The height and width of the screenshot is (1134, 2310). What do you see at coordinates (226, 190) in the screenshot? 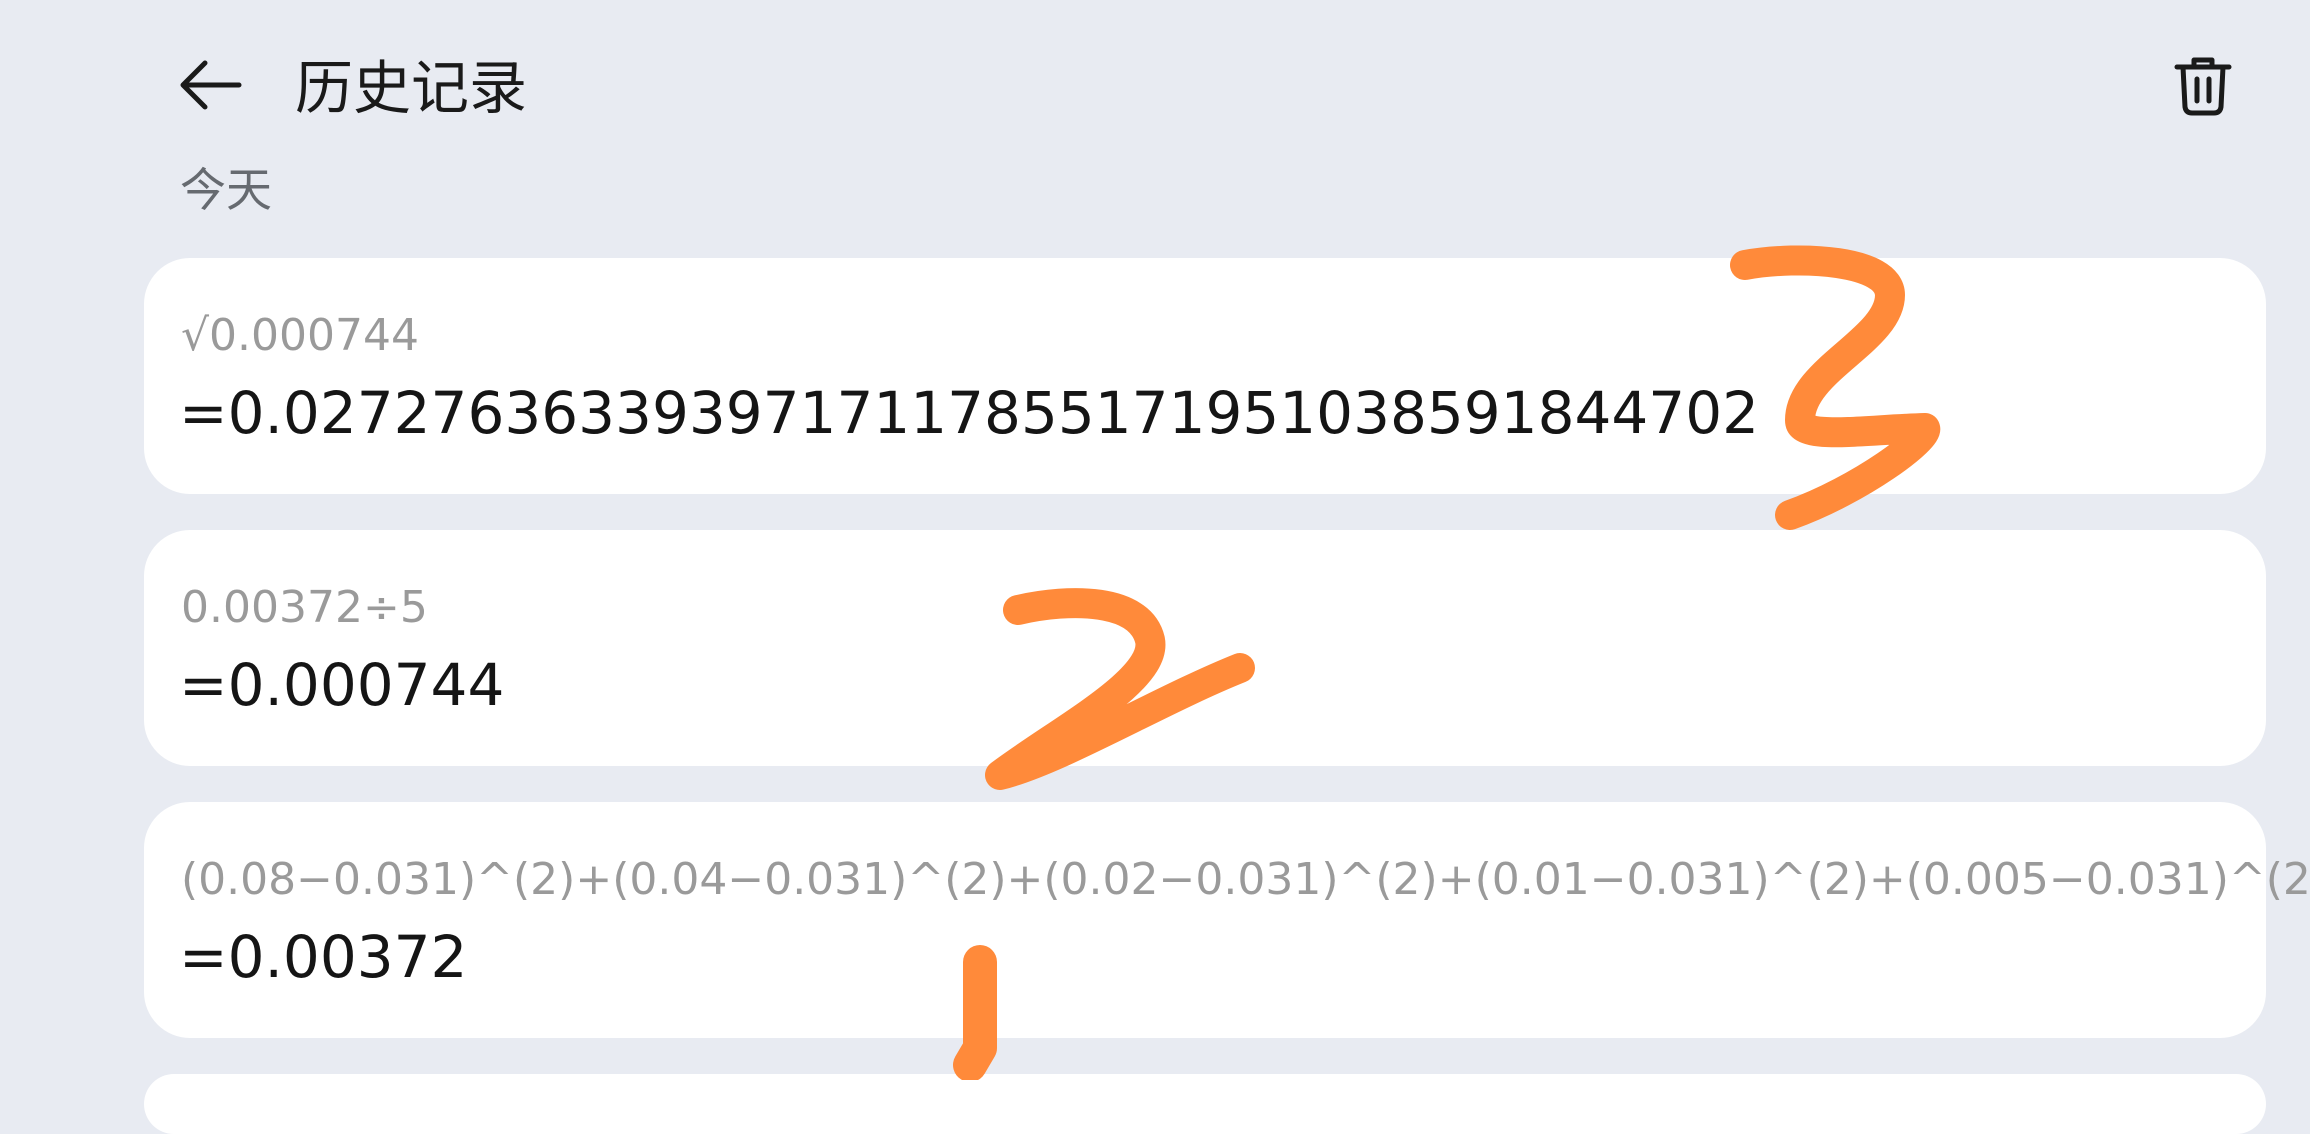
I see `section-label-today: 今天` at bounding box center [226, 190].